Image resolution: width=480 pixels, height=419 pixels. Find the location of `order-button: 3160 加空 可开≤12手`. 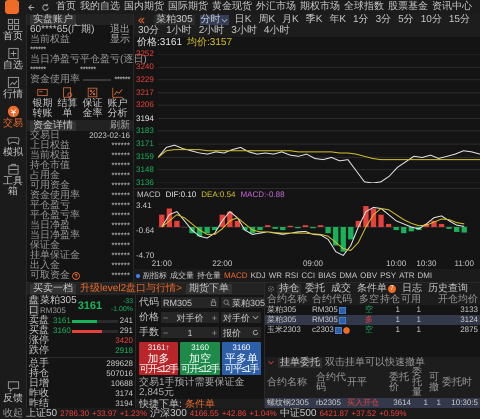

order-button: 3160 加空 可开≤12手 is located at coordinates (200, 358).